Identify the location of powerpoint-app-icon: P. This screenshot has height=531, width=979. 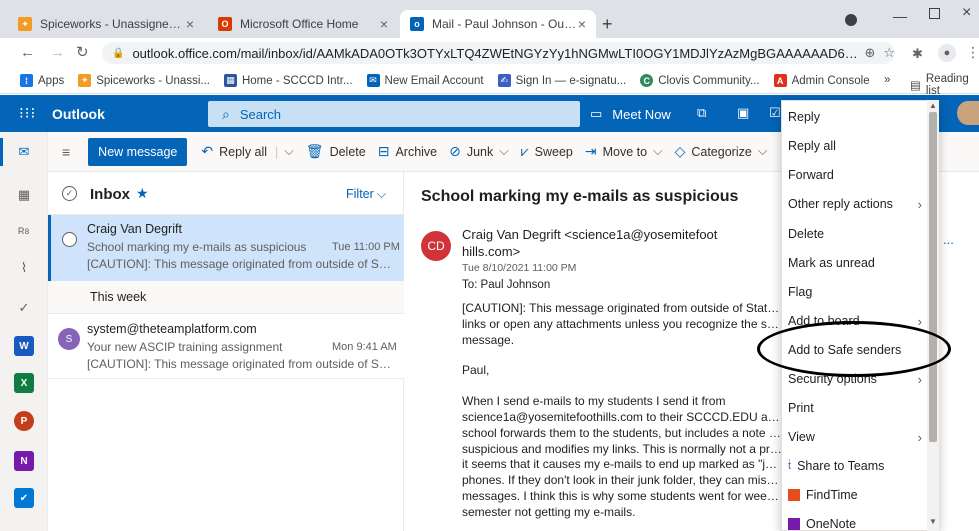
(24, 421).